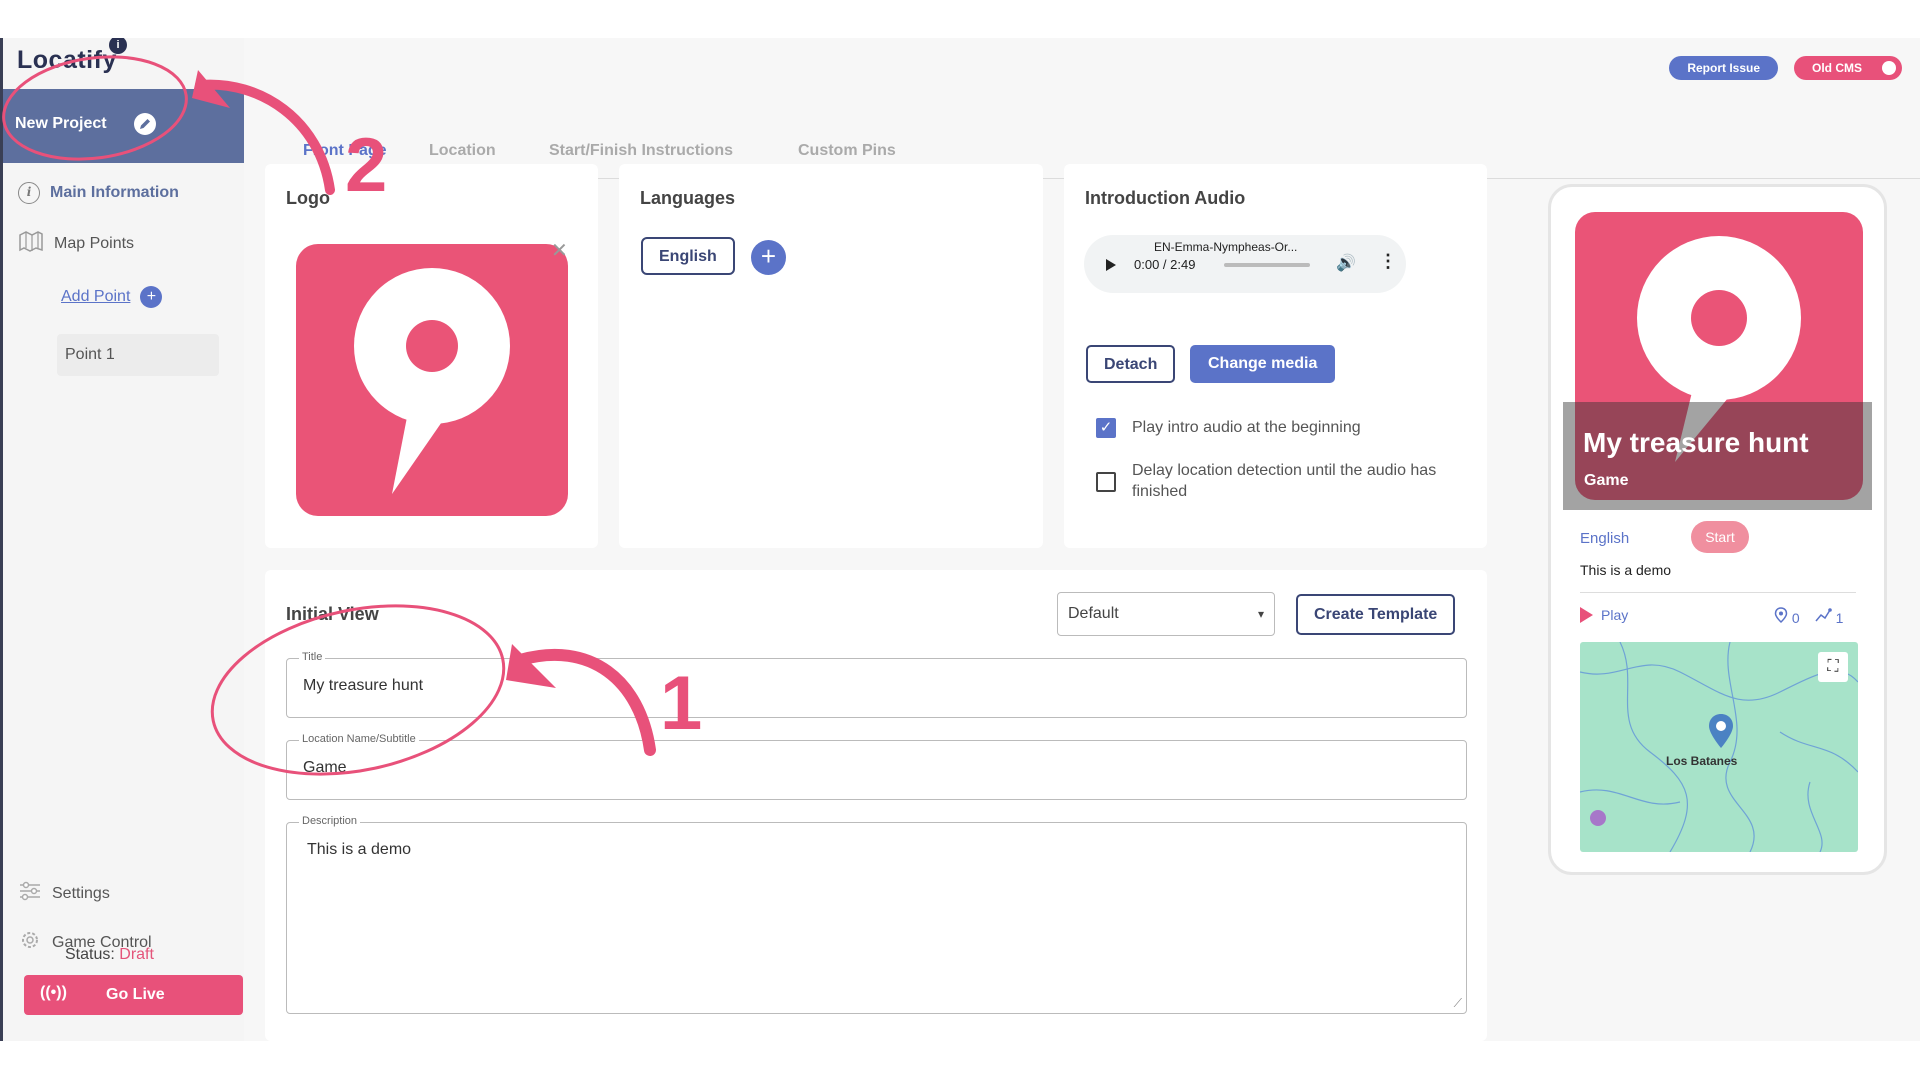 The width and height of the screenshot is (1920, 1080). Describe the element at coordinates (1833, 667) in the screenshot. I see `fullscreen-icon: ⛶` at that location.